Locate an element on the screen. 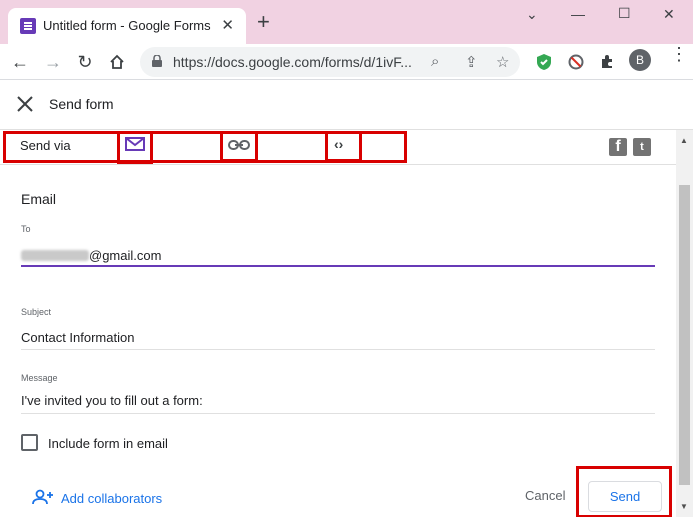  back-icon: ← is located at coordinates (20, 62).